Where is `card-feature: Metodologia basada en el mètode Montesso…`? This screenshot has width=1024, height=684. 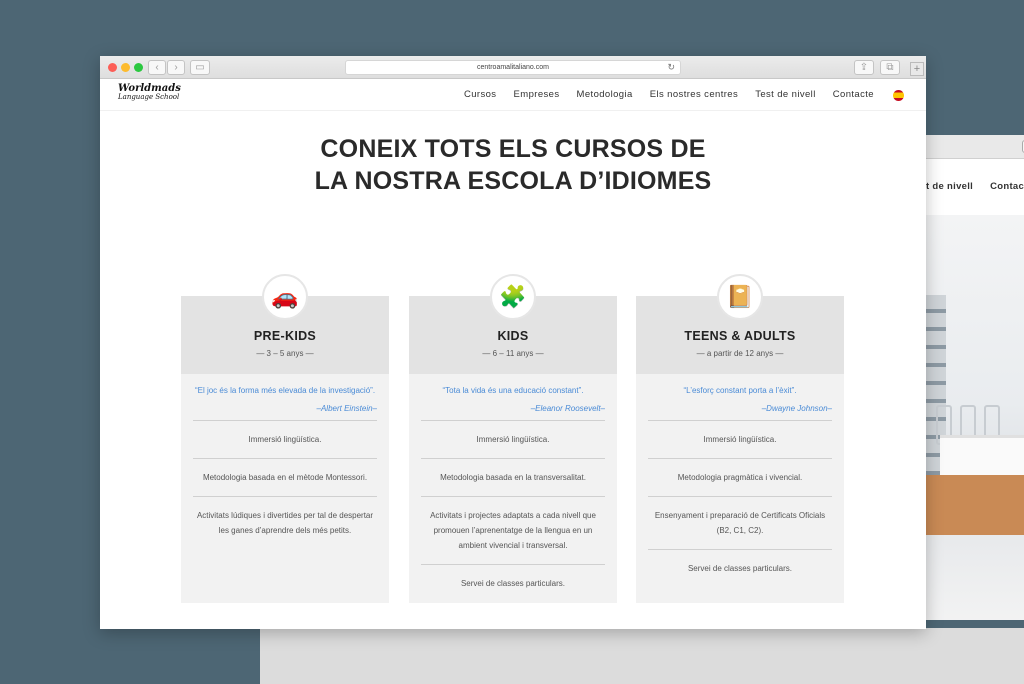 card-feature: Metodologia basada en el mètode Montesso… is located at coordinates (285, 477).